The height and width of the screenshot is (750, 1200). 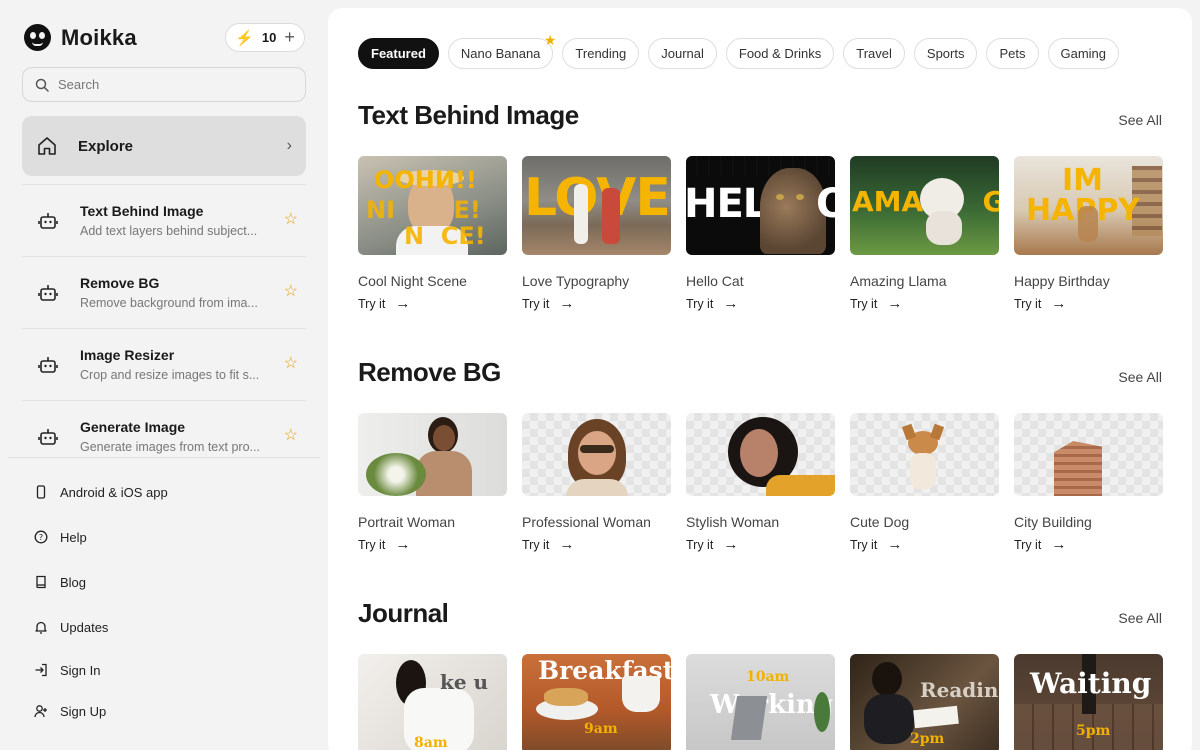 What do you see at coordinates (41, 582) in the screenshot?
I see `book-icon` at bounding box center [41, 582].